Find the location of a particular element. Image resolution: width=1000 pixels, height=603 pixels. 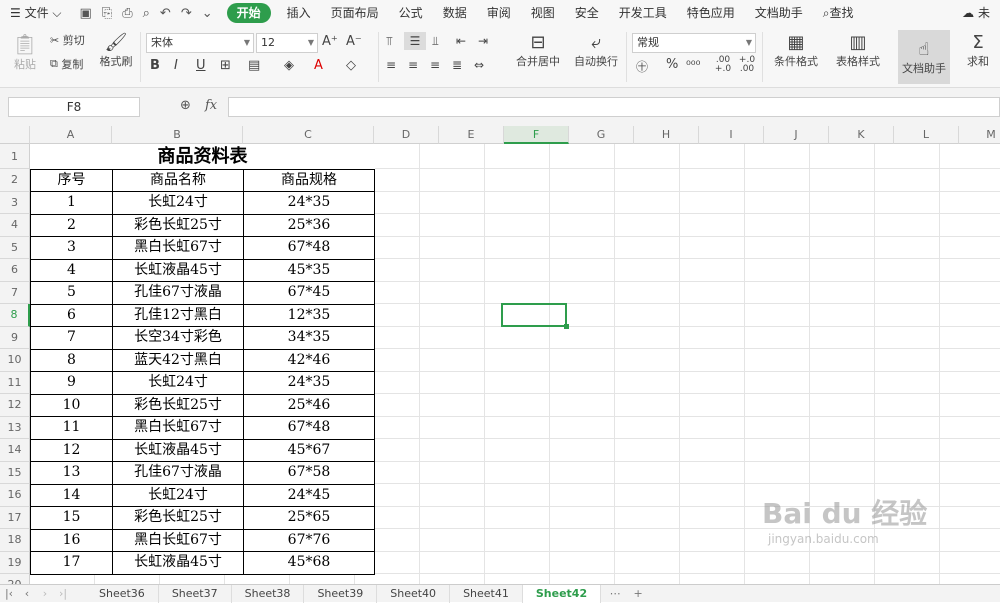

index-cell: 17 is located at coordinates (71, 563).